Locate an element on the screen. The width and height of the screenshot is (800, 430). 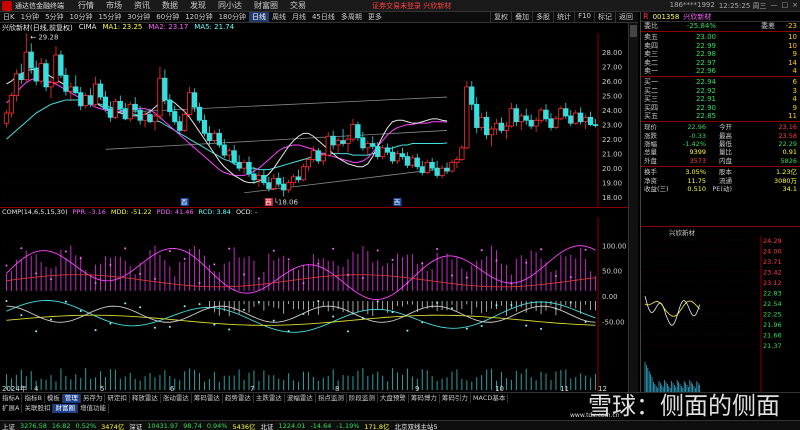
toolbar-btn-1: 叠加 is located at coordinates (521, 17).